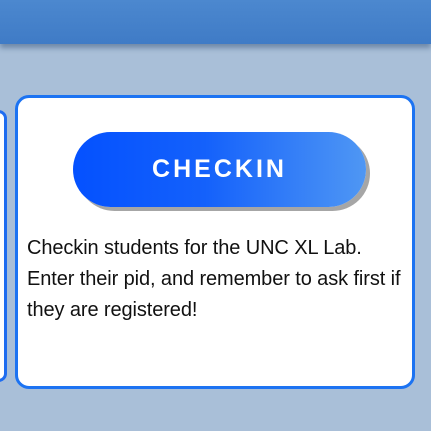 The width and height of the screenshot is (431, 431). I want to click on checkin-button: CHECKIN, so click(219, 169).